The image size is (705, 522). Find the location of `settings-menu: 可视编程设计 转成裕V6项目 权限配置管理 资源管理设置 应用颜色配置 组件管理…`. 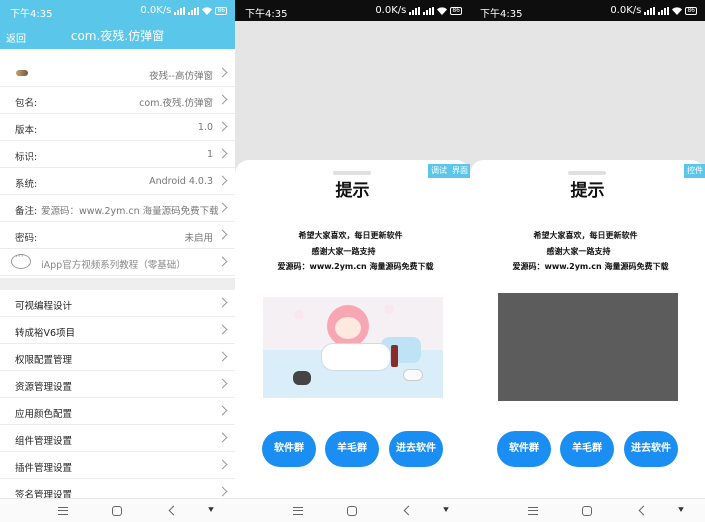

settings-menu: 可视编程设计 转成裕V6项目 权限配置管理 资源管理设置 应用颜色配置 组件管理… is located at coordinates (117, 398).